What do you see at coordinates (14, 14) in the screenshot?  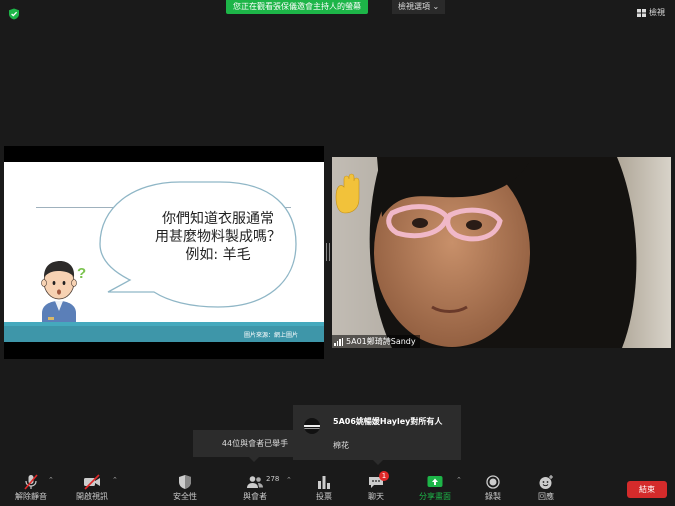 I see `encryption-shield-icon` at bounding box center [14, 14].